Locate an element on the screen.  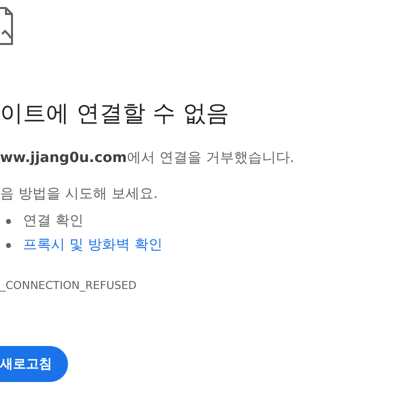
suggestions-intro: 음 방법을 시도해 보세요. is located at coordinates (79, 194).